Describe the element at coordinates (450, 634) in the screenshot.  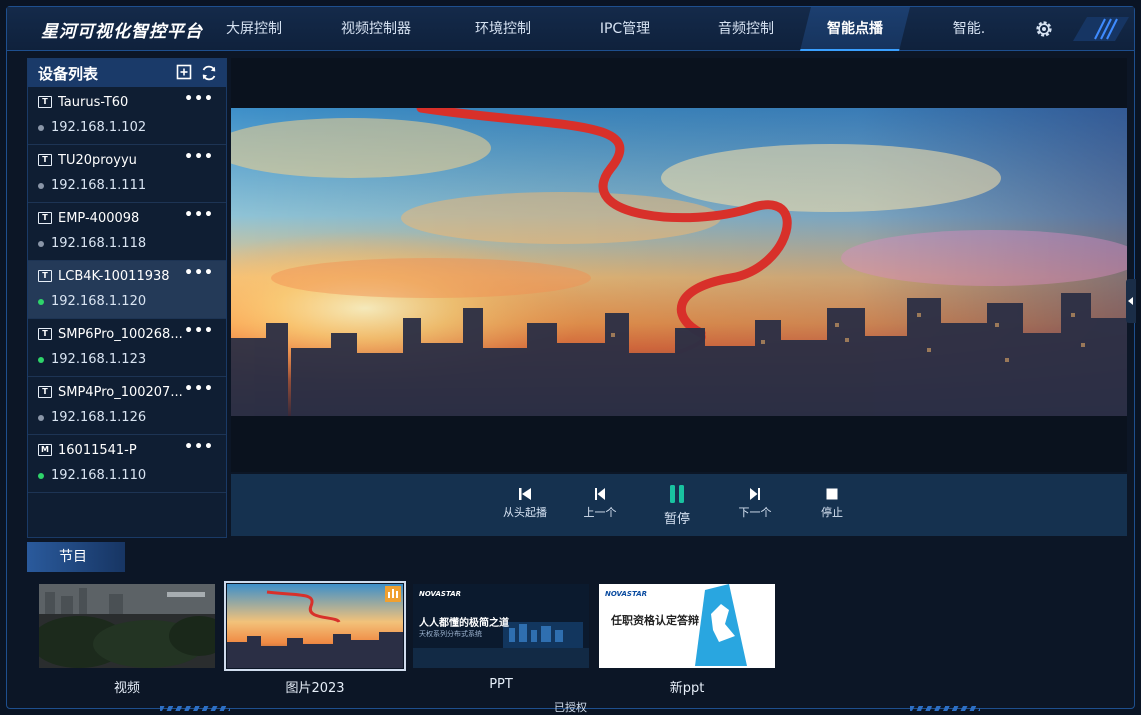
I see `ppt-thumb-subtitle: 天权系列分布式系统` at that location.